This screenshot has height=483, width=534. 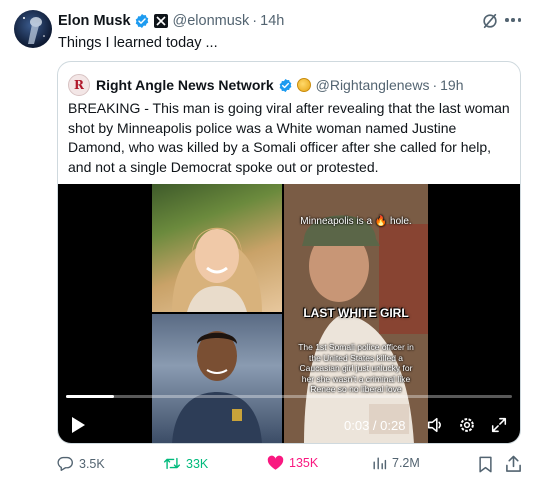 I want to click on play-icon, so click(x=78, y=425).